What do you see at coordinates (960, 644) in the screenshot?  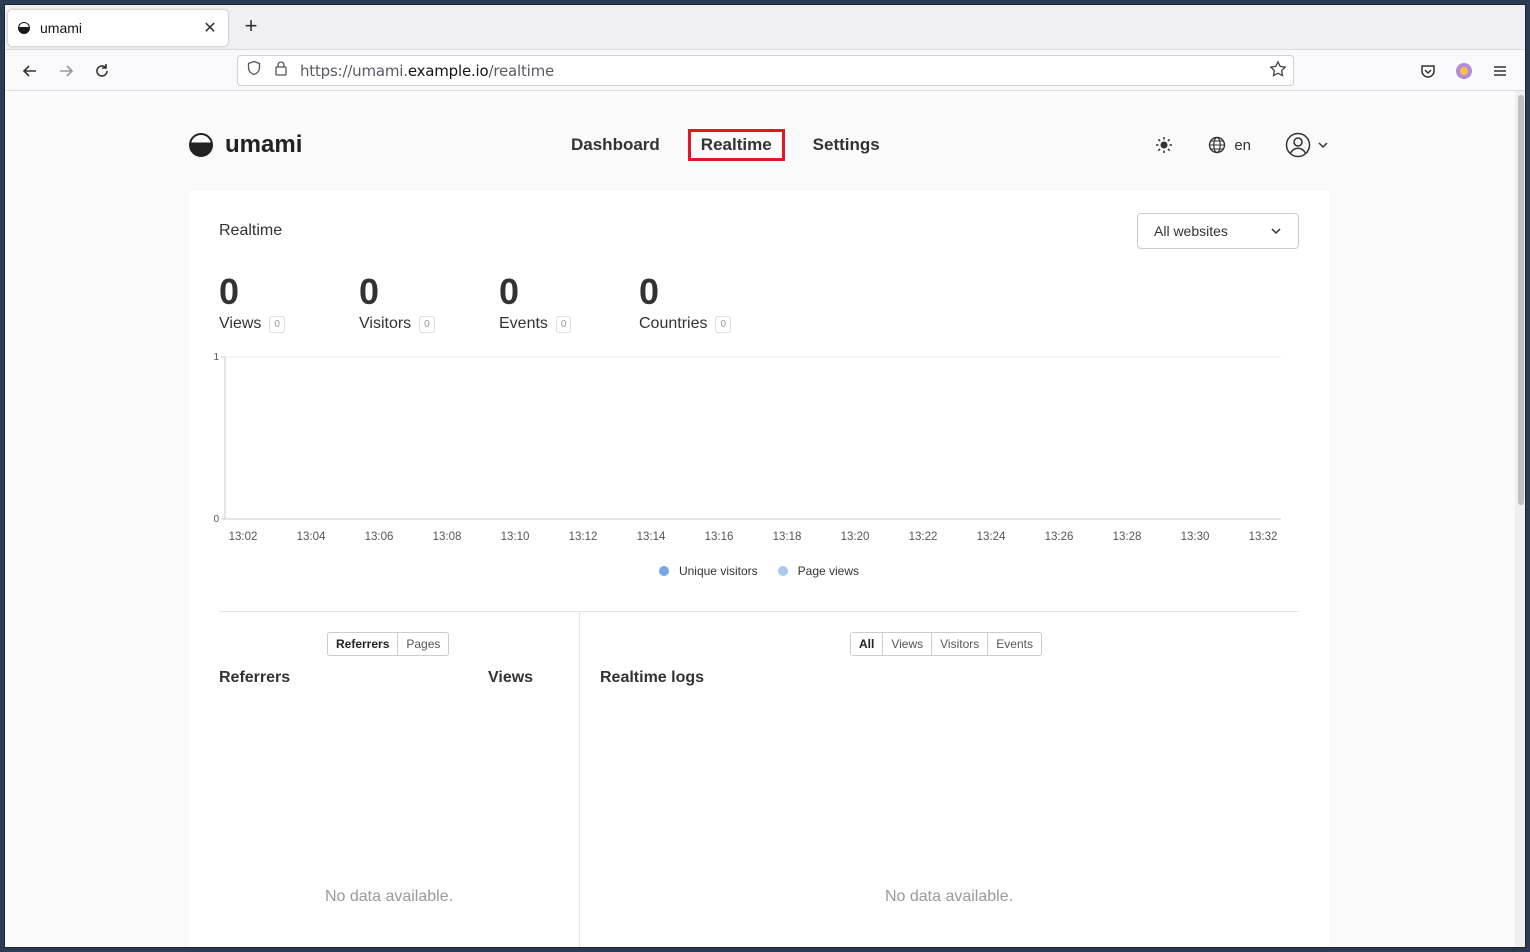 I see `filter-visitors: Visitors` at bounding box center [960, 644].